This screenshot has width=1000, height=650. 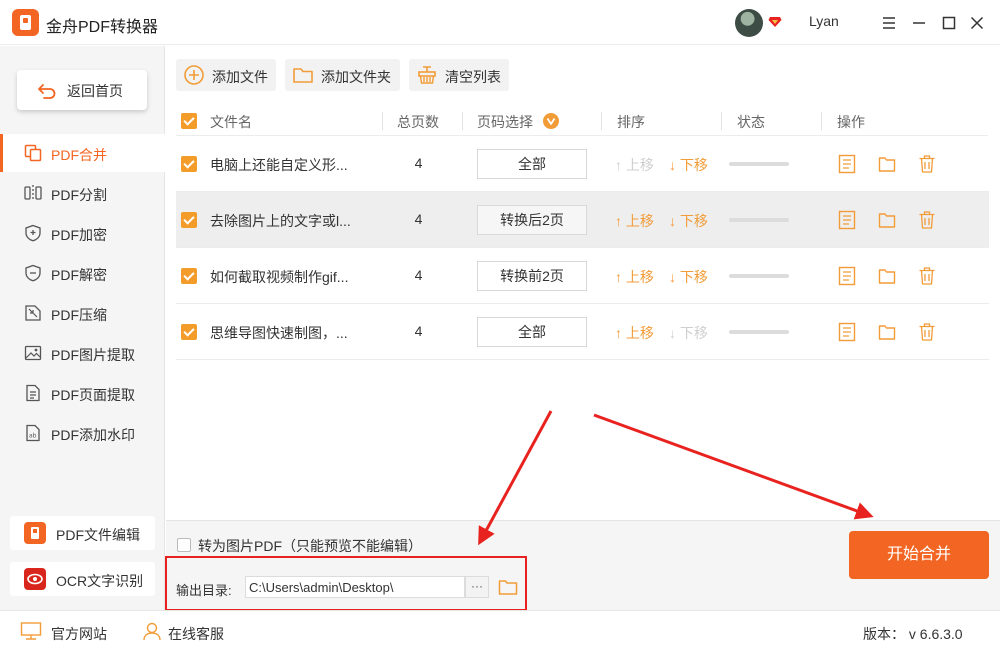 I want to click on app-title: 金舟PDF转换器, so click(x=102, y=27).